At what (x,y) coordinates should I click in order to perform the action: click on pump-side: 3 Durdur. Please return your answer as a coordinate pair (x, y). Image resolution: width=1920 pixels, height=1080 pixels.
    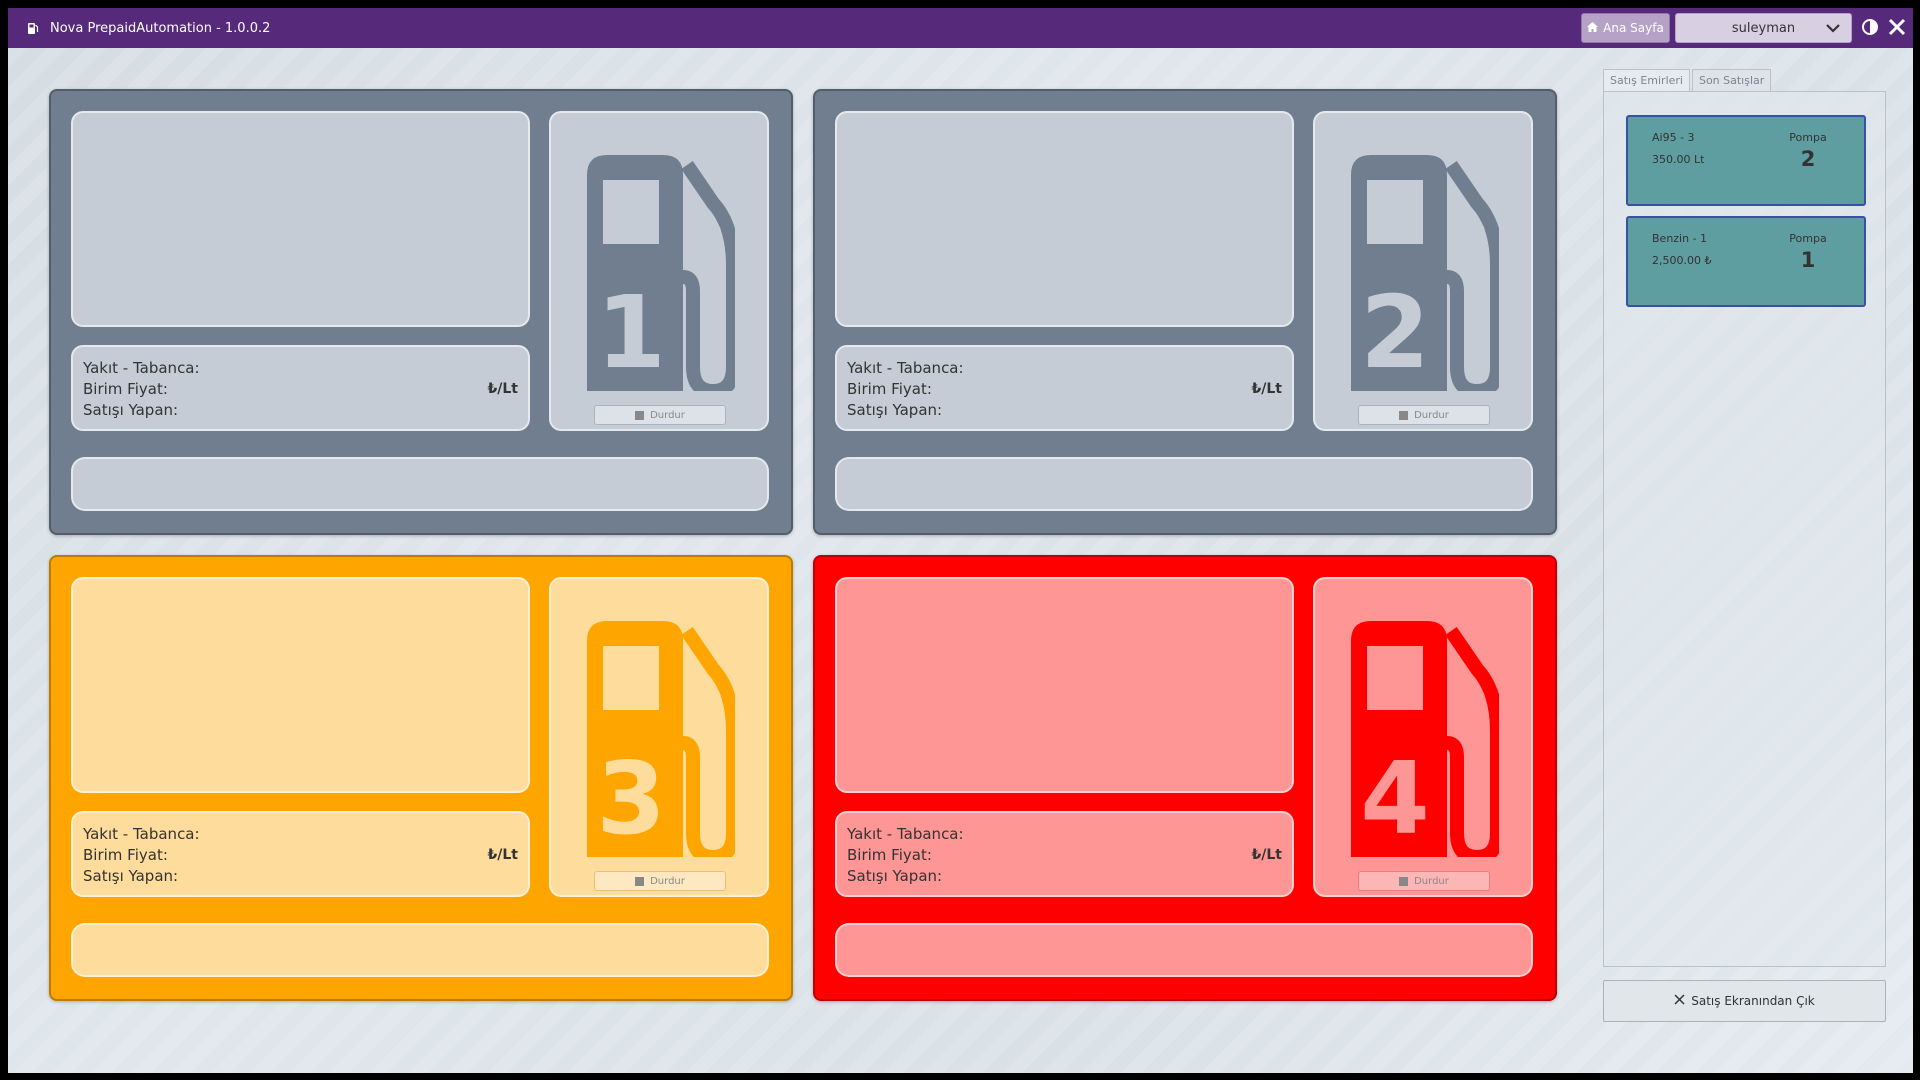
    Looking at the image, I should click on (659, 737).